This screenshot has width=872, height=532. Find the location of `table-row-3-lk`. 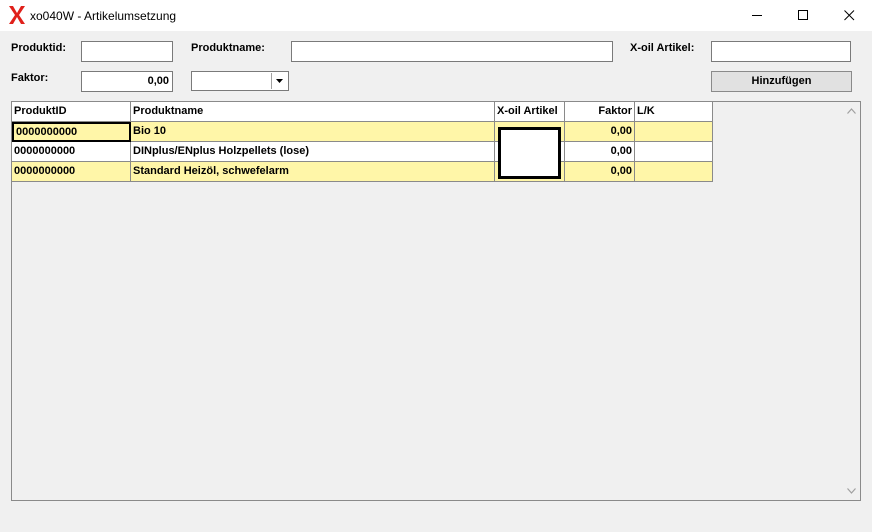

table-row-3-lk is located at coordinates (674, 172).